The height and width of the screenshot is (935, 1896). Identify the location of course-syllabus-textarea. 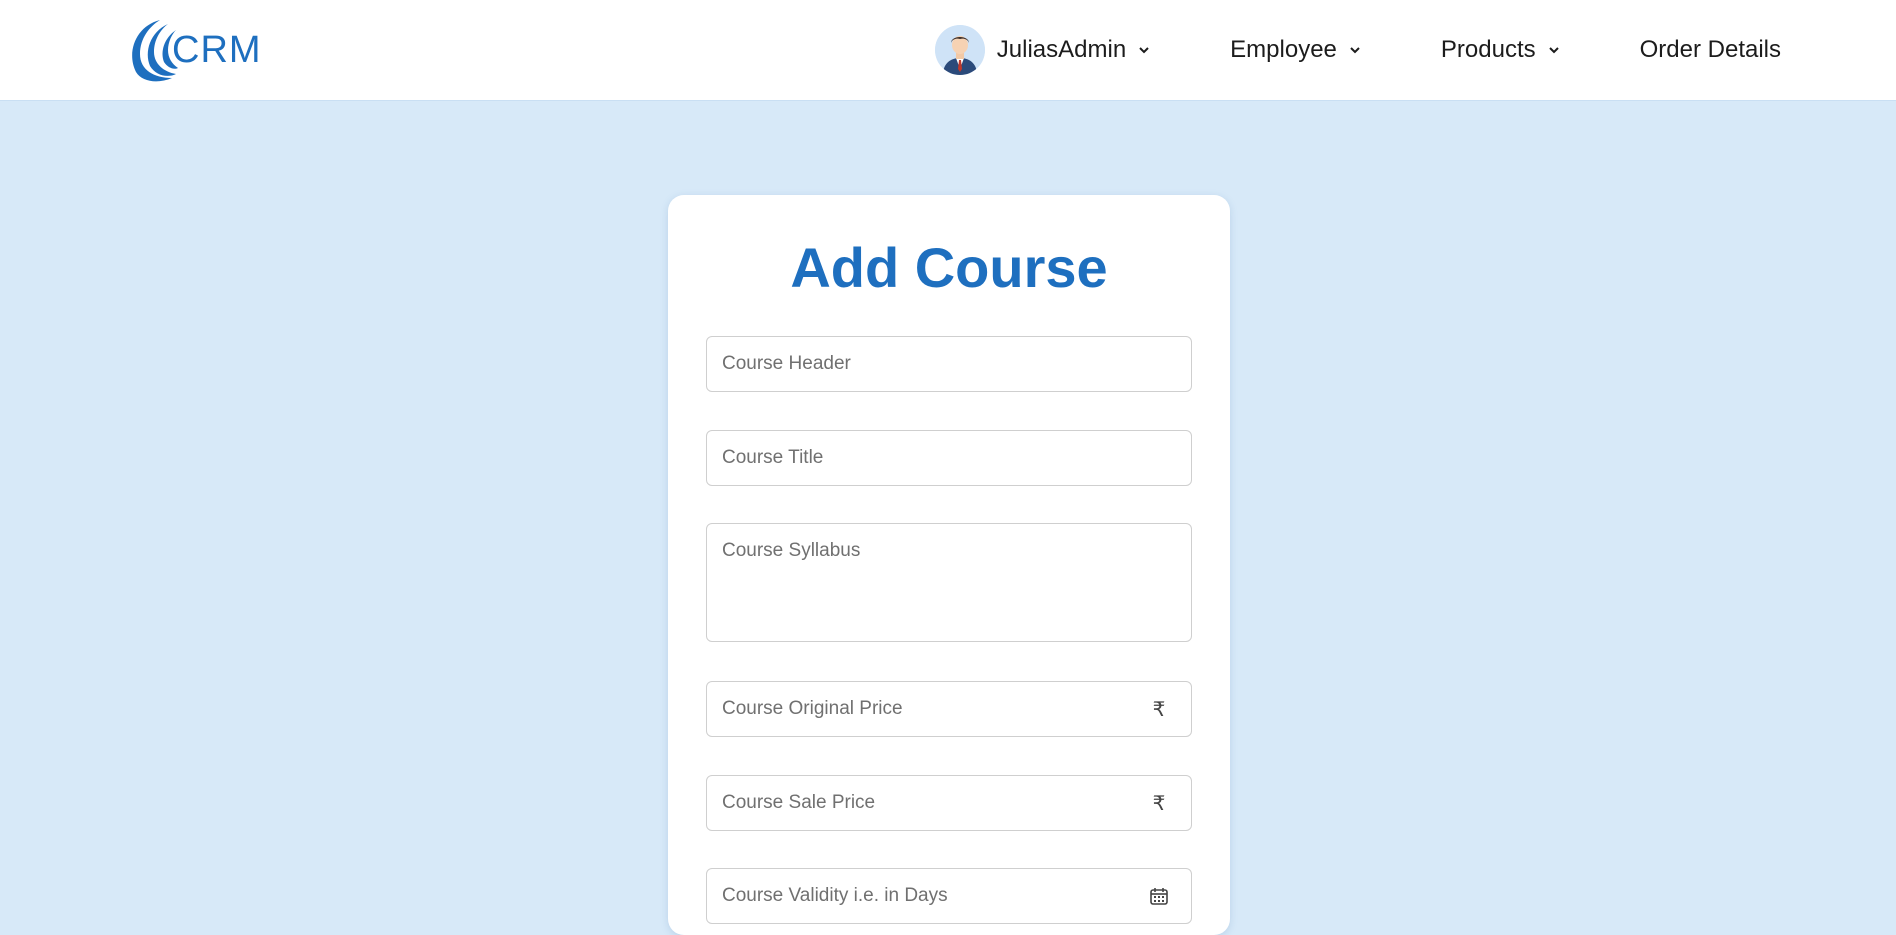
(949, 582).